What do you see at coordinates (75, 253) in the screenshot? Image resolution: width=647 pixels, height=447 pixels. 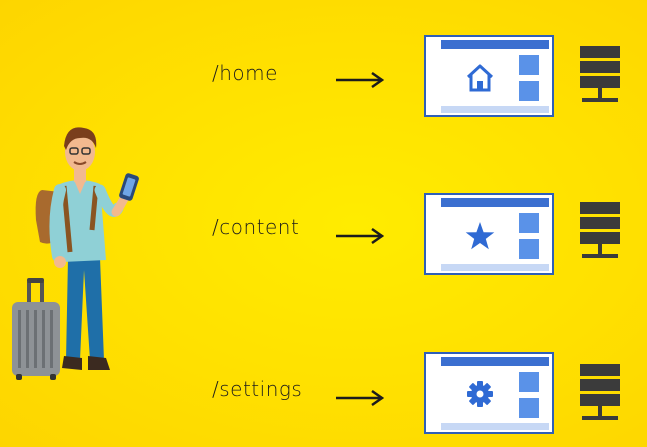 I see `traveler-illustration` at bounding box center [75, 253].